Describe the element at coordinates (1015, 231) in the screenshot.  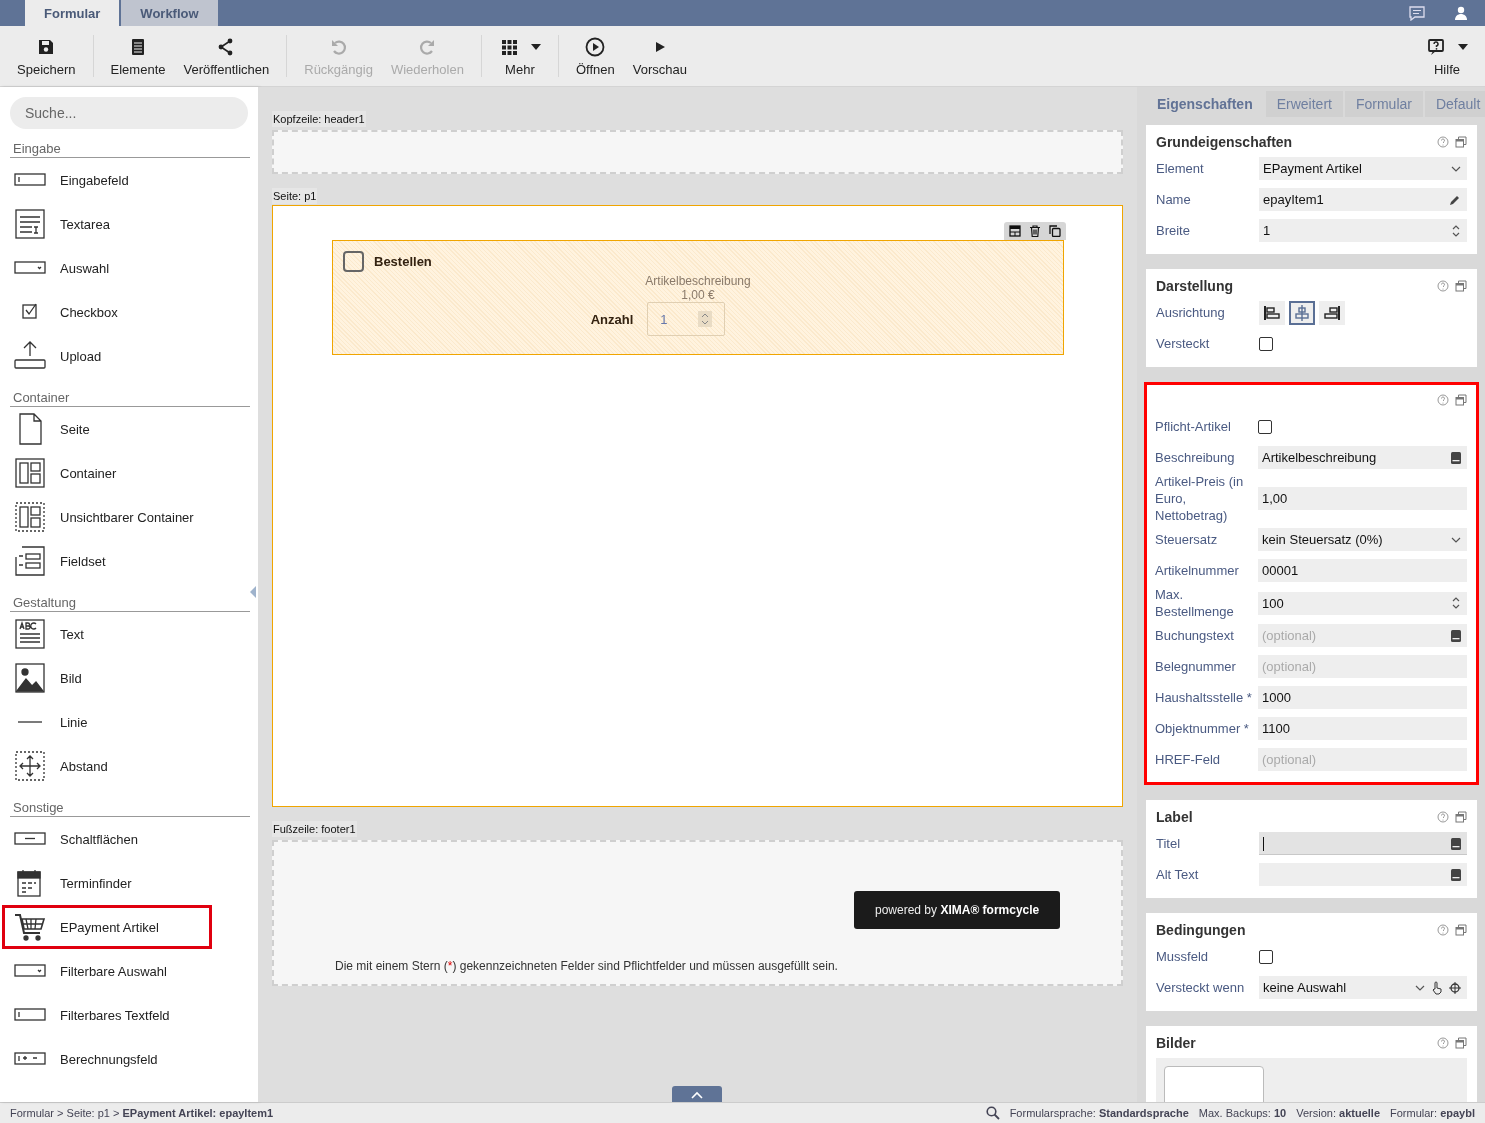
I see `layout-icon` at that location.